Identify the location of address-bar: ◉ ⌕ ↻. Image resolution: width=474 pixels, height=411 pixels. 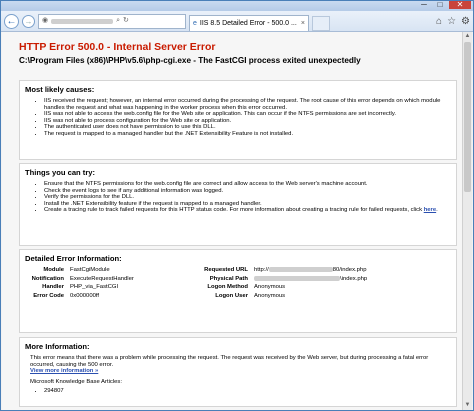
(112, 21).